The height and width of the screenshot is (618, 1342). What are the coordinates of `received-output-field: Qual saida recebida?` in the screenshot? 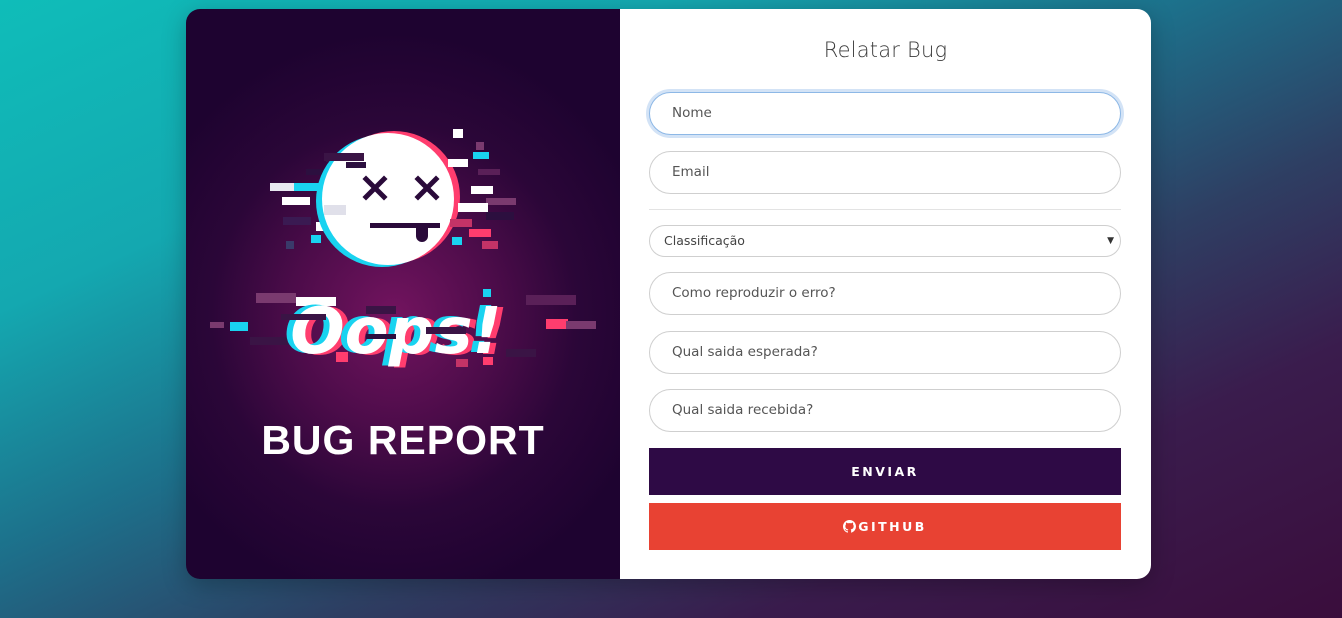 It's located at (885, 410).